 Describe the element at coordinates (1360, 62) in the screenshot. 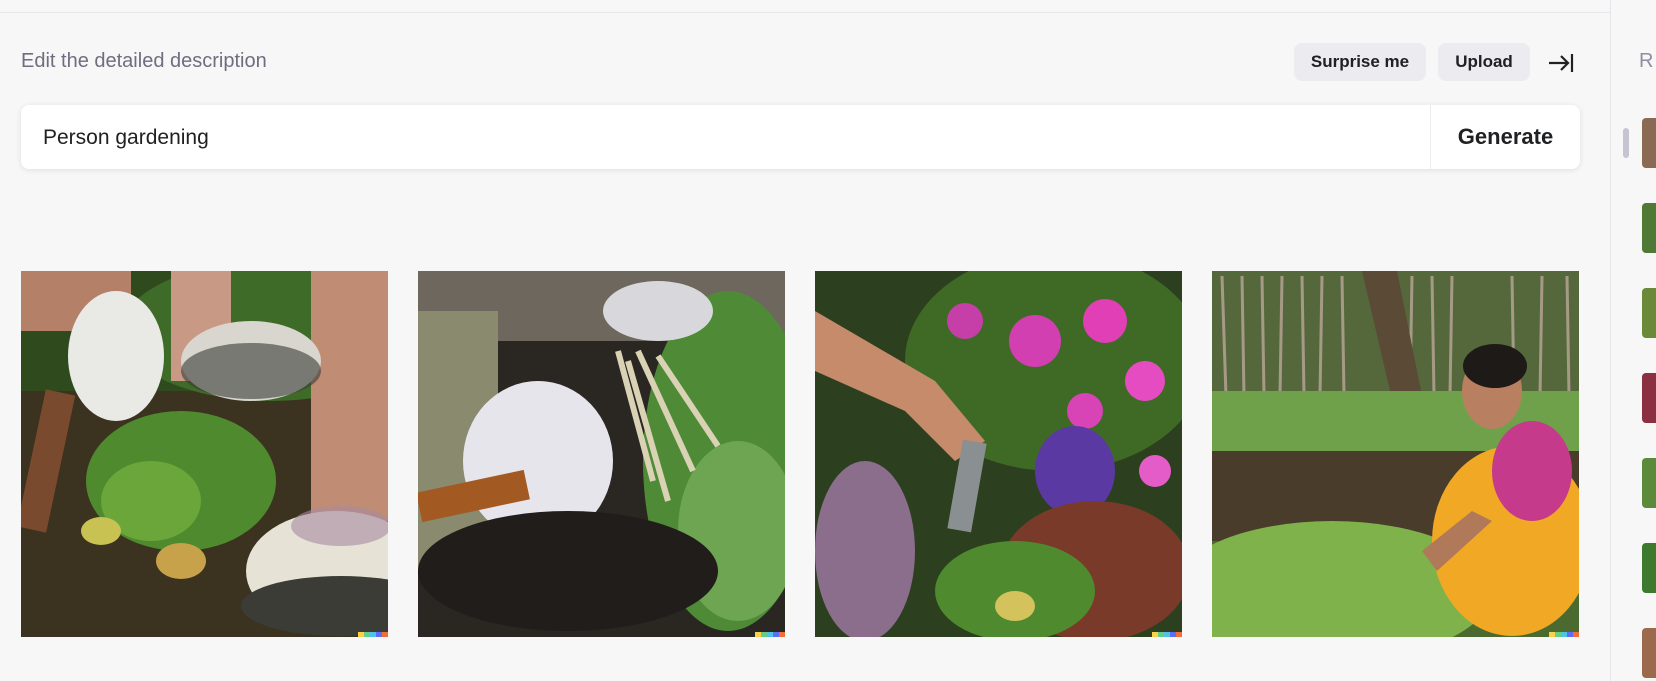

I see `surprise-me-button: Surprise me` at that location.